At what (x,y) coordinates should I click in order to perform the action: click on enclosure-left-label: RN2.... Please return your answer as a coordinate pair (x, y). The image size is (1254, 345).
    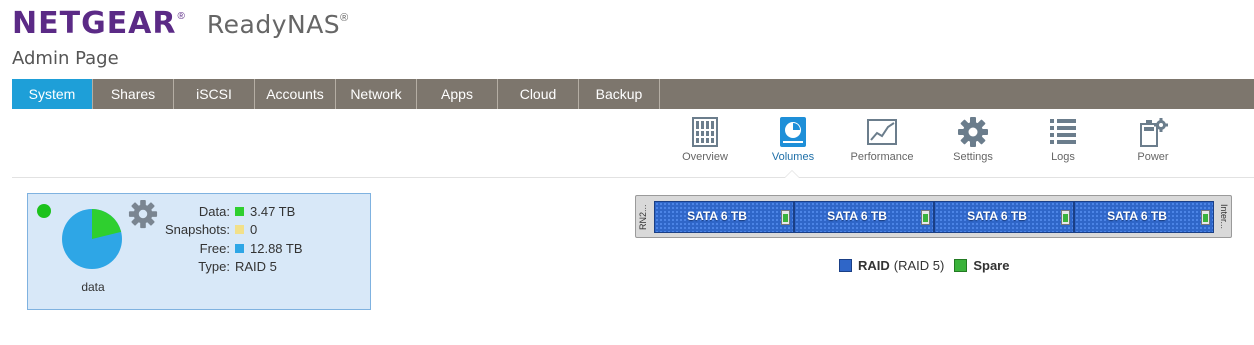
    Looking at the image, I should click on (643, 217).